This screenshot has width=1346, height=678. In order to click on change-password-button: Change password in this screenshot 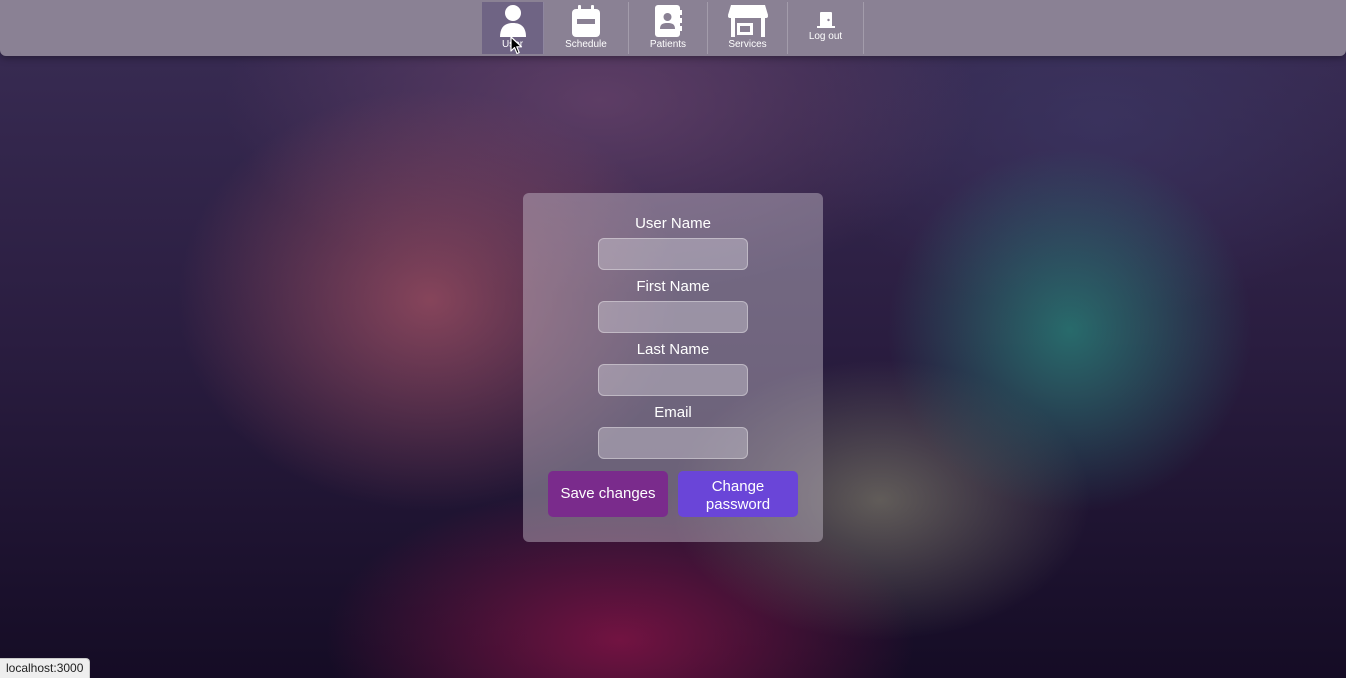, I will do `click(738, 494)`.